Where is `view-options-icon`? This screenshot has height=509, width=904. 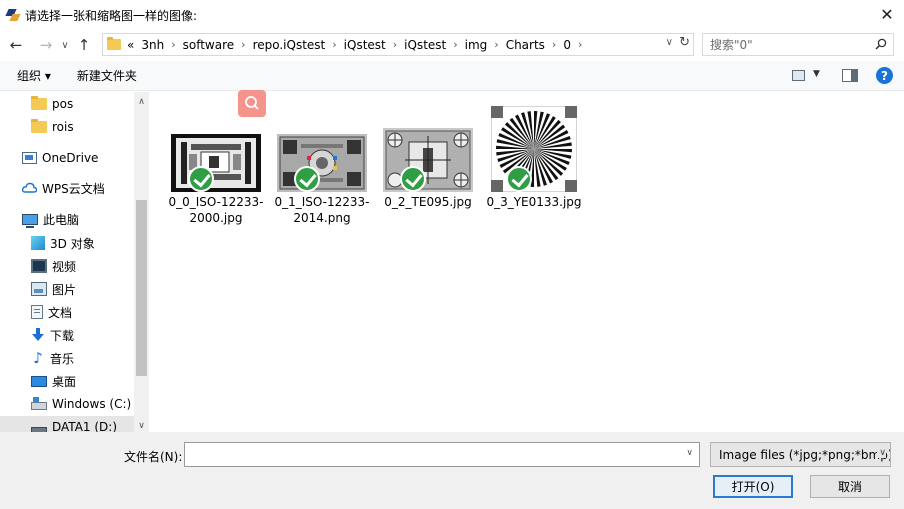 view-options-icon is located at coordinates (798, 75).